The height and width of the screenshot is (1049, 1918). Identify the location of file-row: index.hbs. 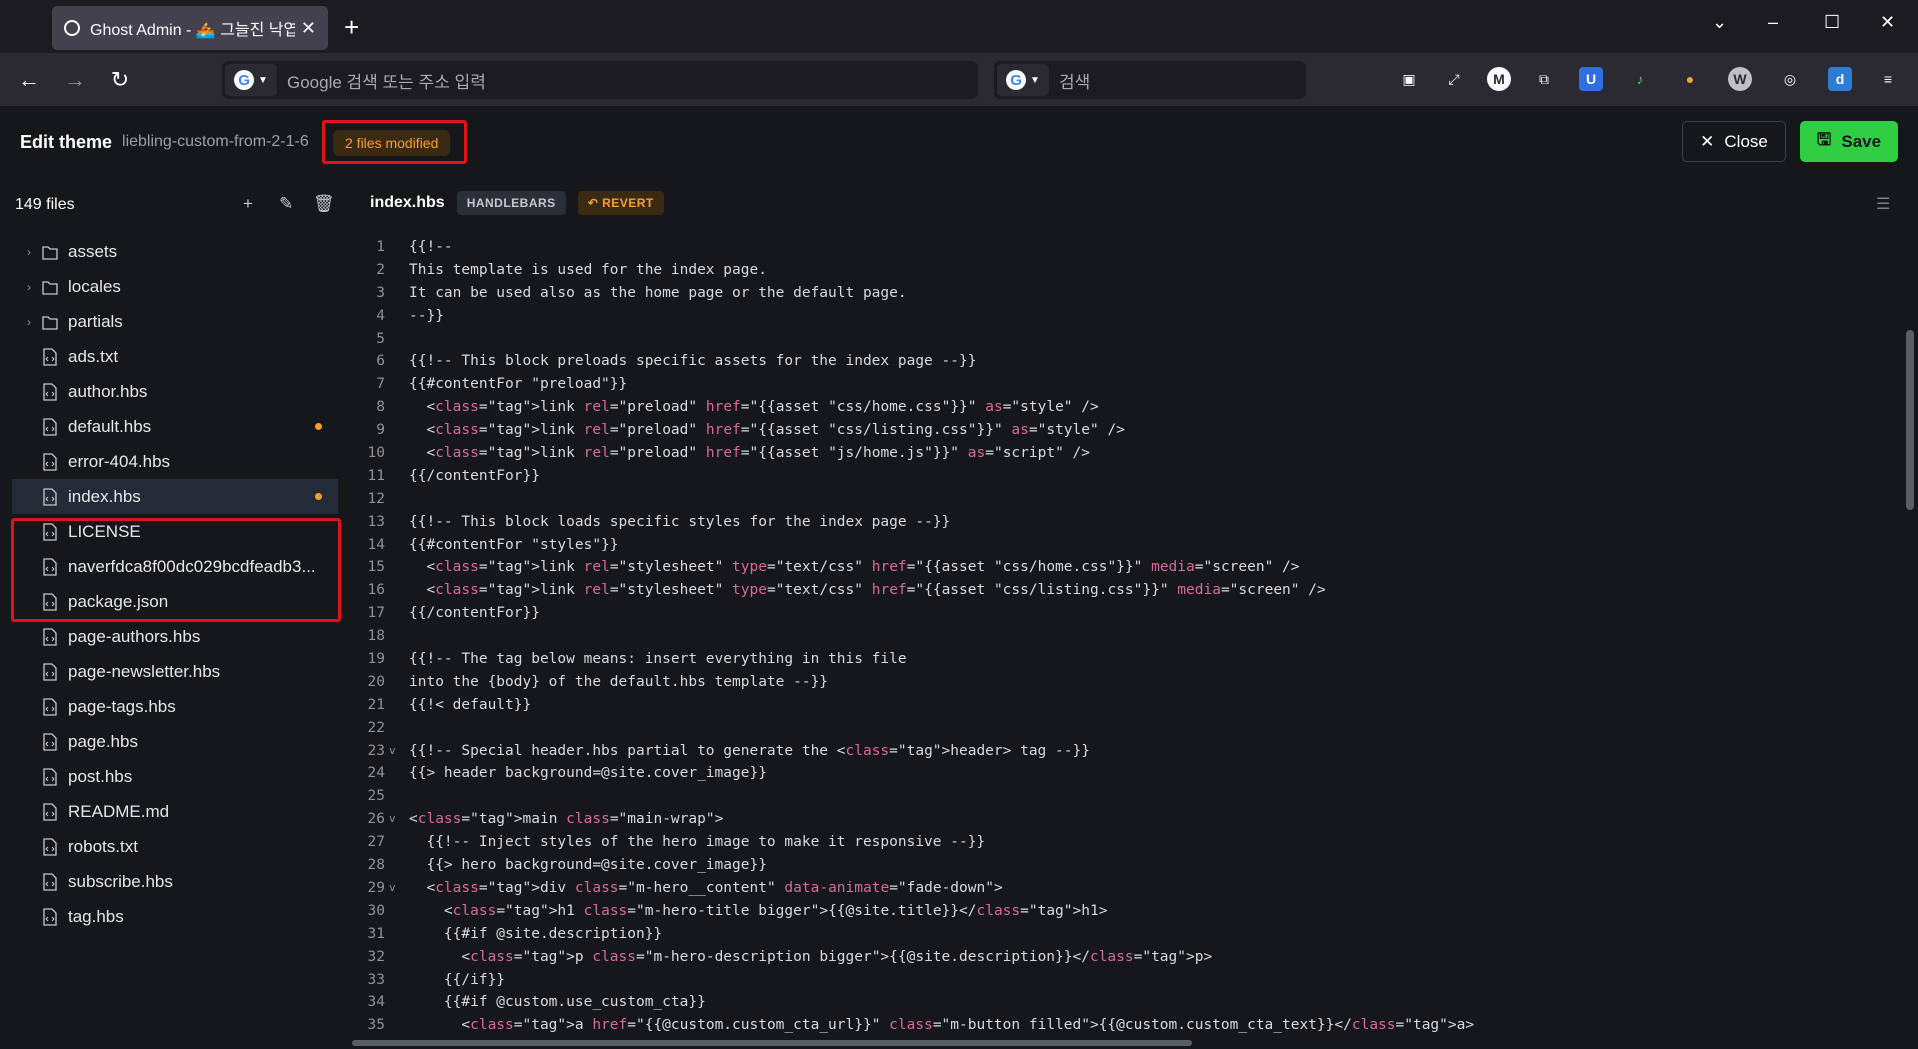
(175, 496).